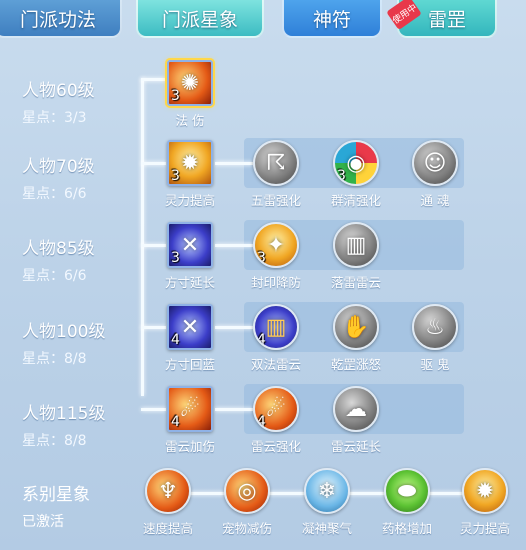 This screenshot has width=526, height=550. I want to click on series-name: 灵力提高, so click(484, 528).